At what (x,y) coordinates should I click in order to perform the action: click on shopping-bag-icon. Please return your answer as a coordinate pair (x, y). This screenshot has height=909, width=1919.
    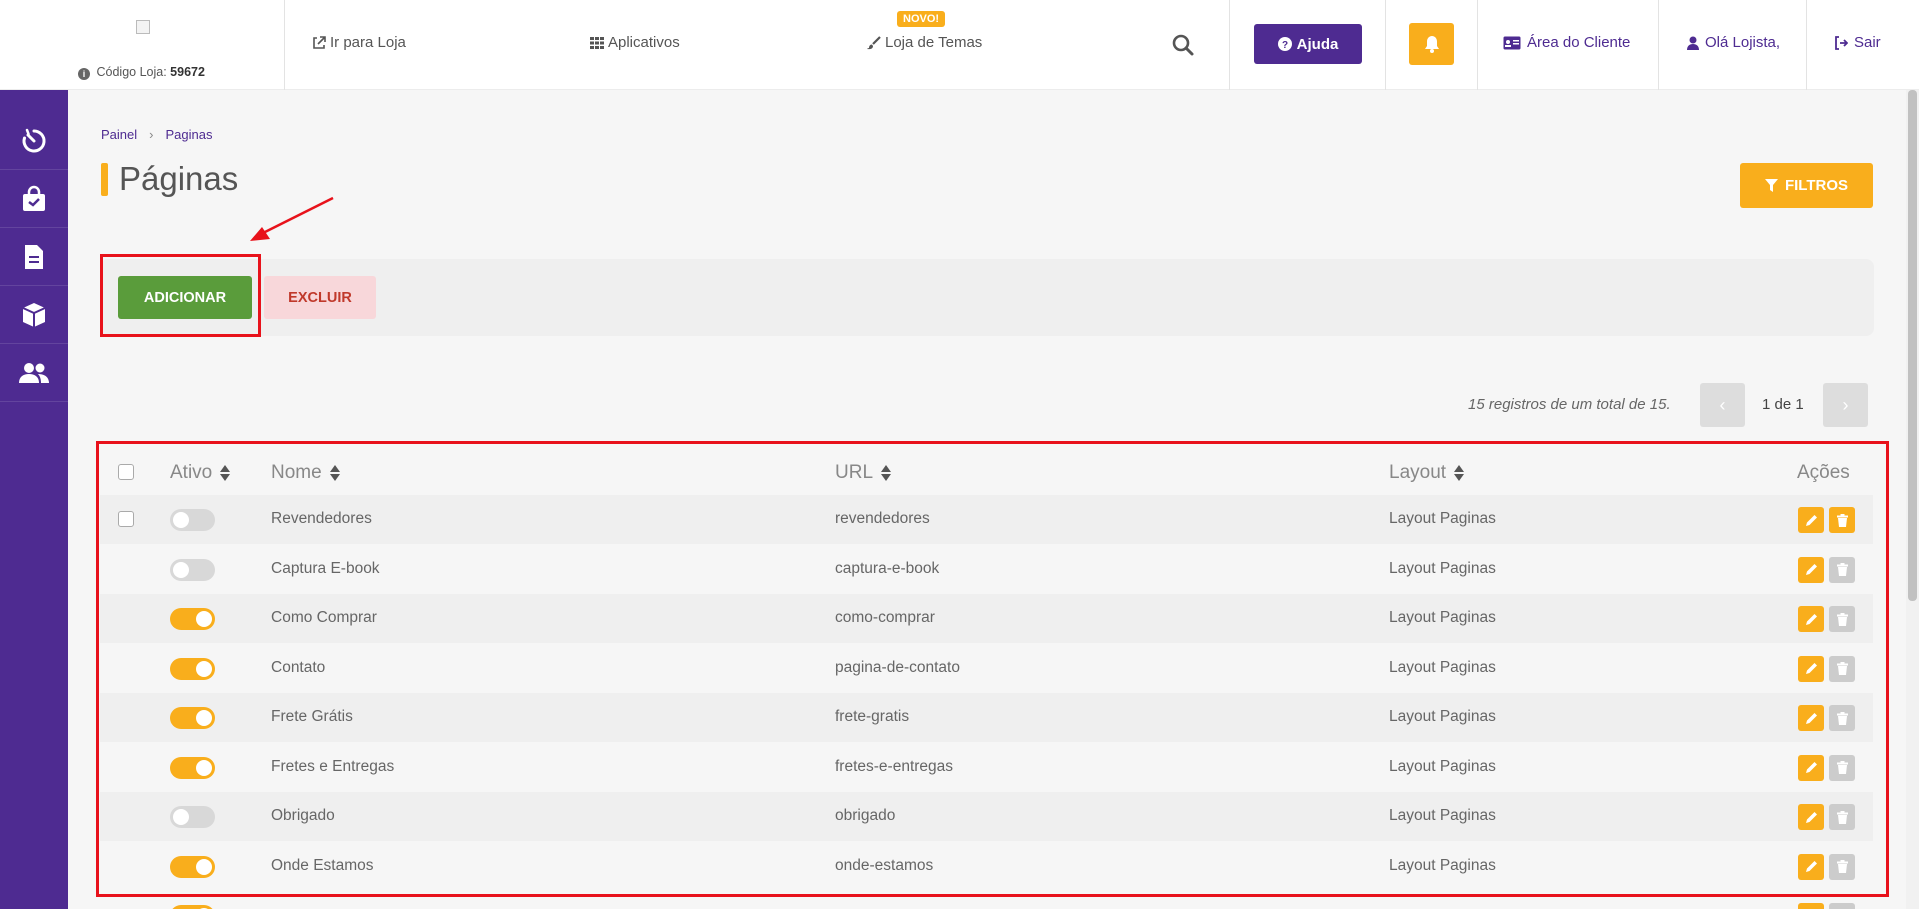
    Looking at the image, I should click on (34, 198).